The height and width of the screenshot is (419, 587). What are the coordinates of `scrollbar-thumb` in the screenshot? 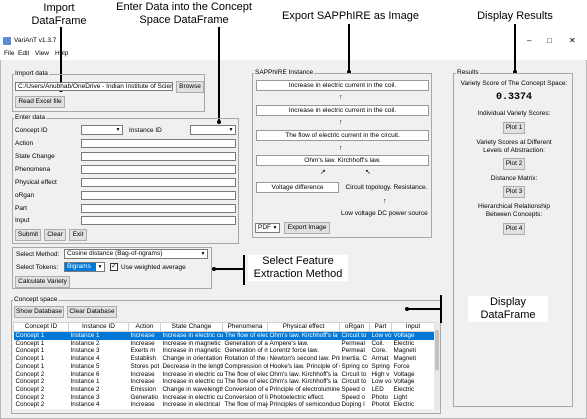 It's located at (437, 350).